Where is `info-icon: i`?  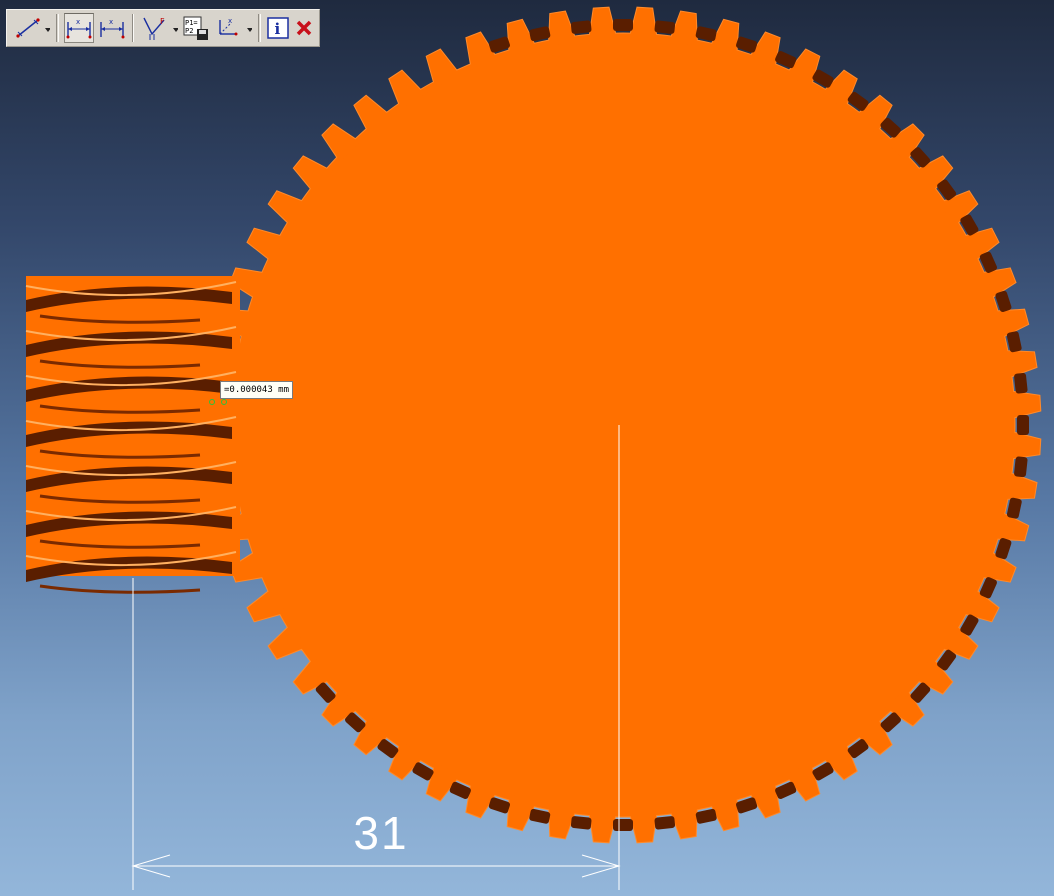
info-icon: i is located at coordinates (278, 28).